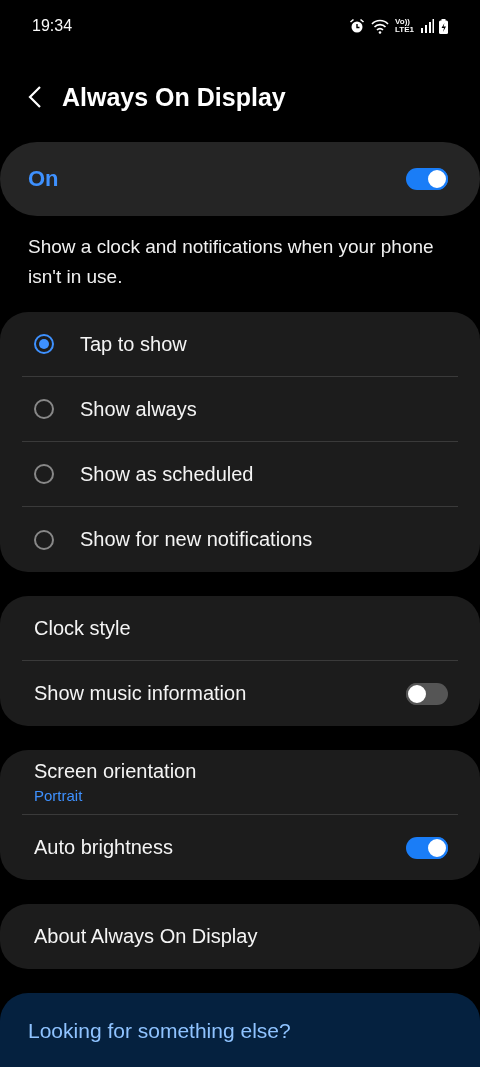 The image size is (480, 1067). I want to click on settings-row: Show for new notifications, so click(240, 539).